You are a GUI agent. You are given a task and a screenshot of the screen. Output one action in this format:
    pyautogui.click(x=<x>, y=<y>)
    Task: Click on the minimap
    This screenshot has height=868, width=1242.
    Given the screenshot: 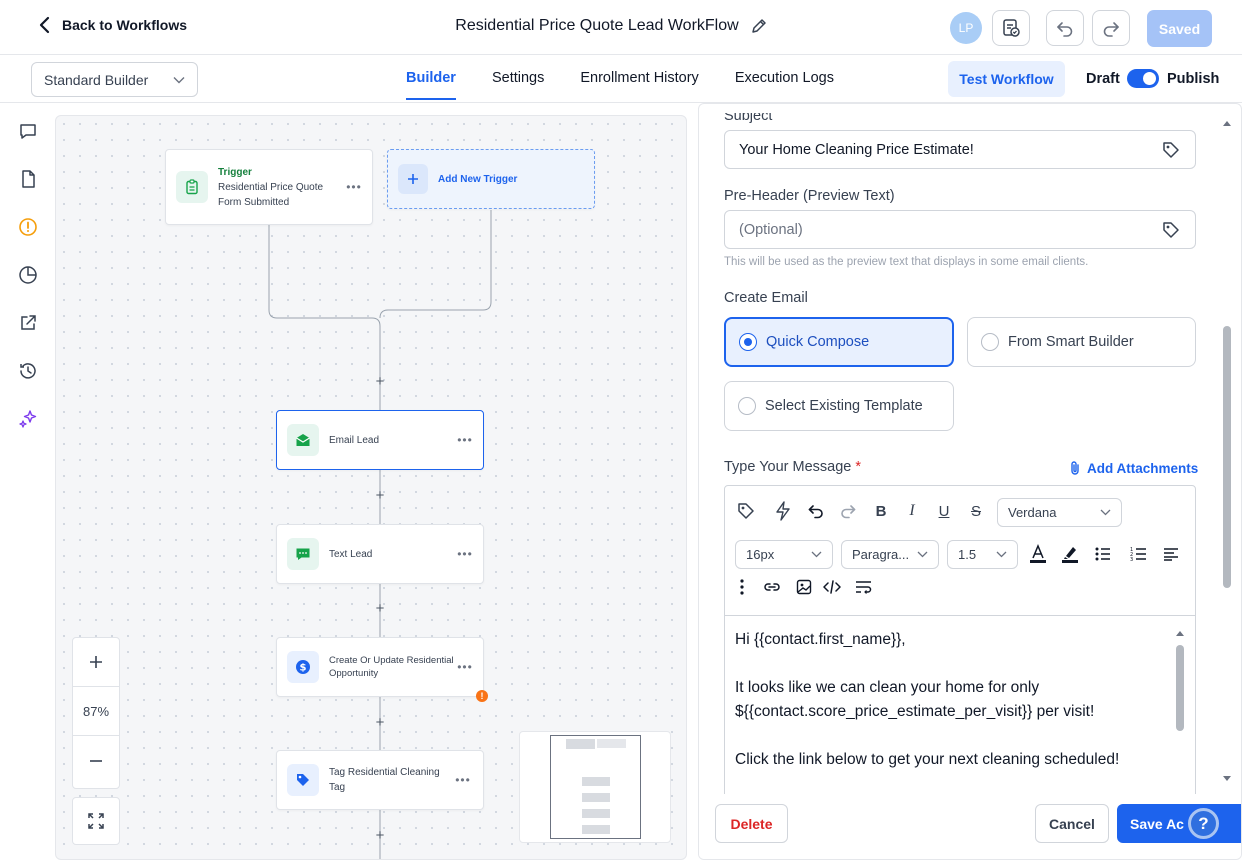 What is the action you would take?
    pyautogui.click(x=595, y=787)
    